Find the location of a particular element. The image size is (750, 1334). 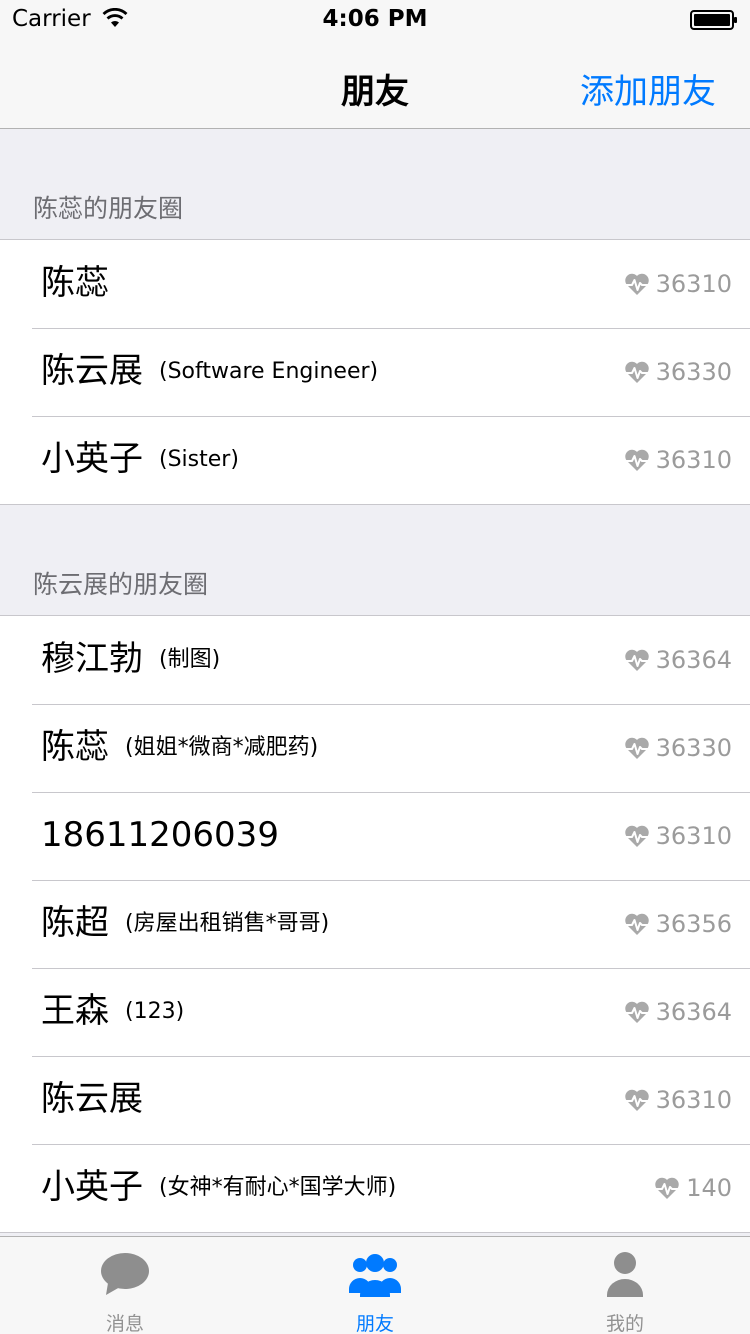

friend-row: 王森 (123) 36364 is located at coordinates (375, 1012).